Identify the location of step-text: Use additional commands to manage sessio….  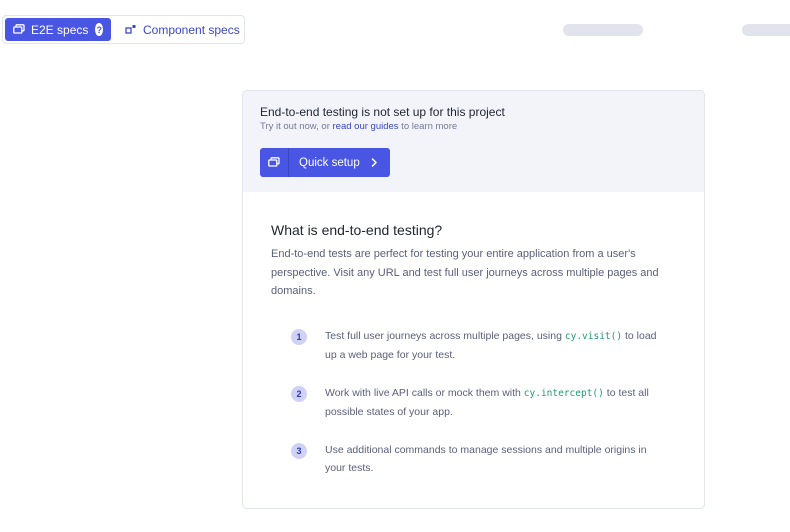
(486, 458).